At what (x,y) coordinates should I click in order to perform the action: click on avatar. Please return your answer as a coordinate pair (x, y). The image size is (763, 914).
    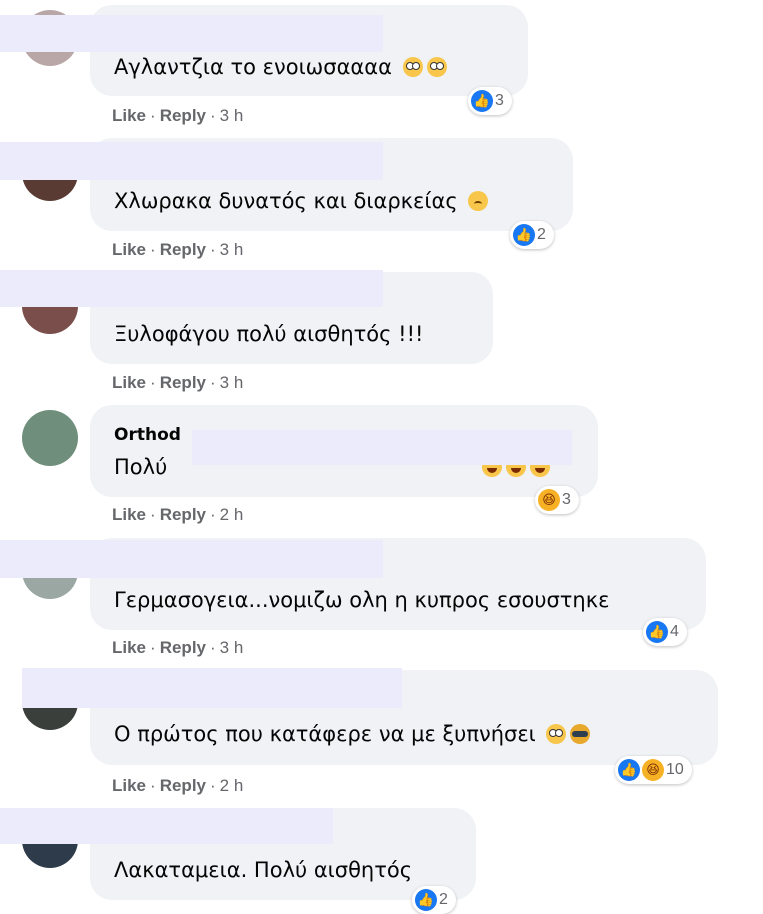
    Looking at the image, I should click on (50, 438).